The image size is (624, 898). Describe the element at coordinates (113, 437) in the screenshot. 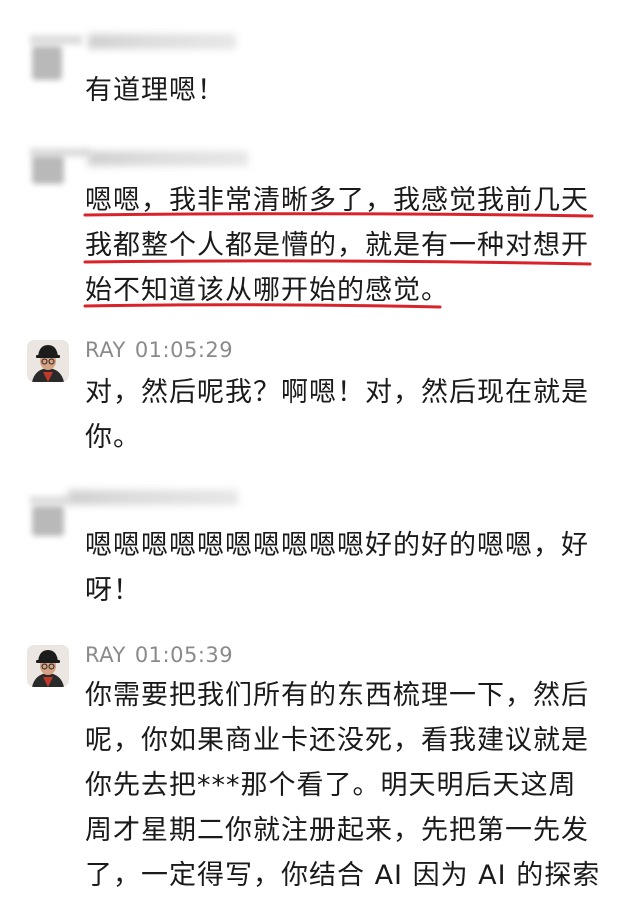

I see `message-line: 你。` at that location.